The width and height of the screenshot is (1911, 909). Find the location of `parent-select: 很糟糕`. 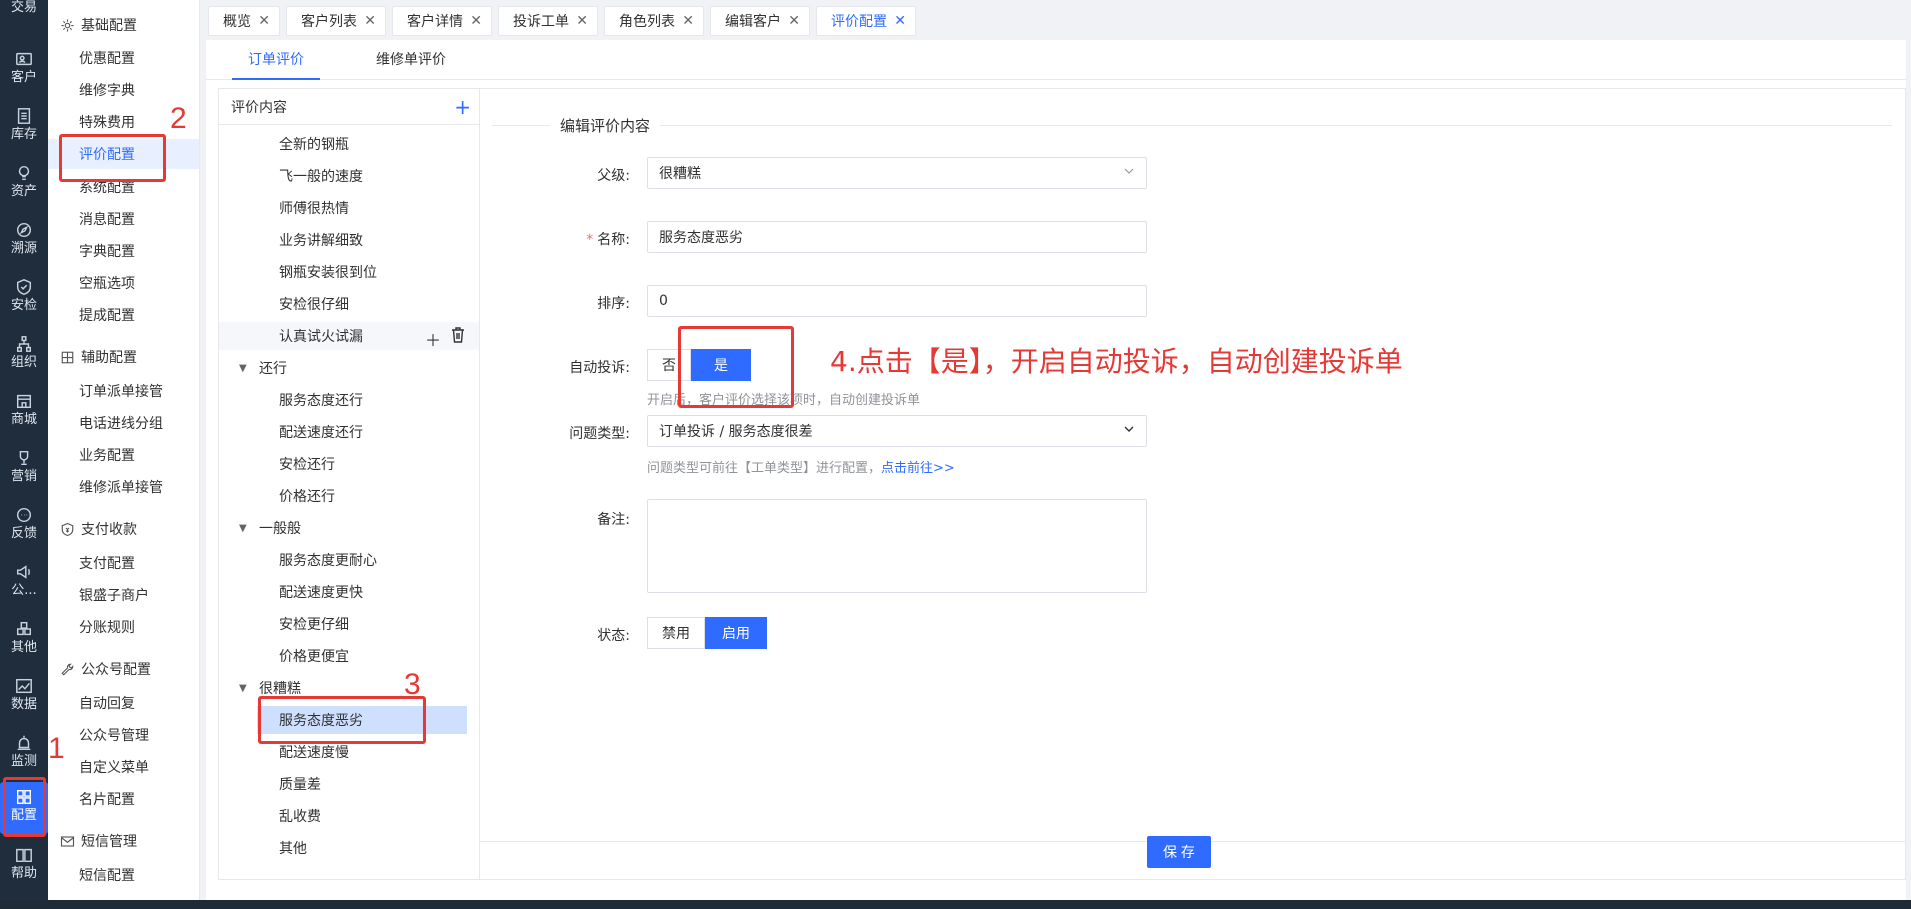

parent-select: 很糟糕 is located at coordinates (897, 173).